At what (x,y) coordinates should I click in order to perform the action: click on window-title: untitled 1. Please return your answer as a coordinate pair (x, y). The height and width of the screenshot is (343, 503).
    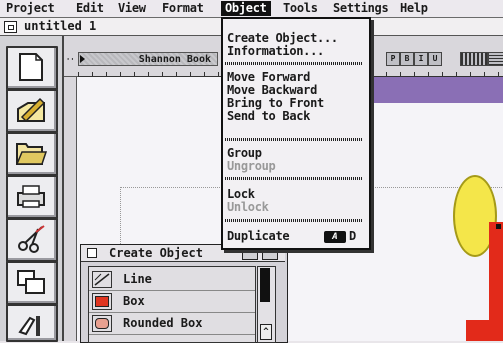
    Looking at the image, I should click on (60, 26).